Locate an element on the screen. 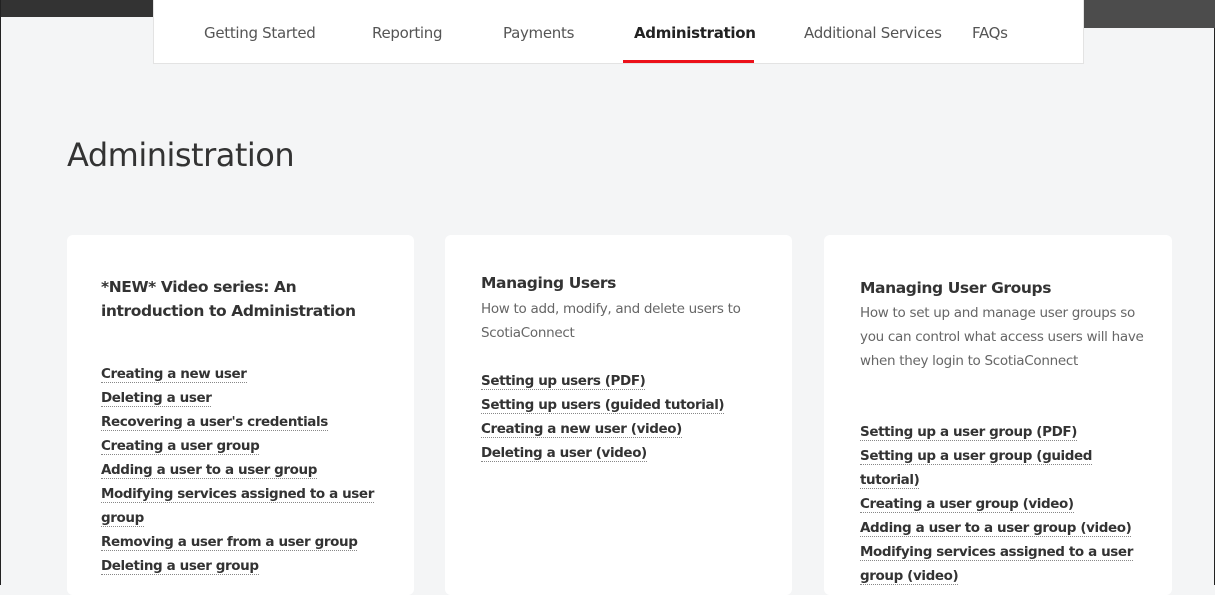 The height and width of the screenshot is (595, 1215). active-tab-indicator is located at coordinates (688, 61).